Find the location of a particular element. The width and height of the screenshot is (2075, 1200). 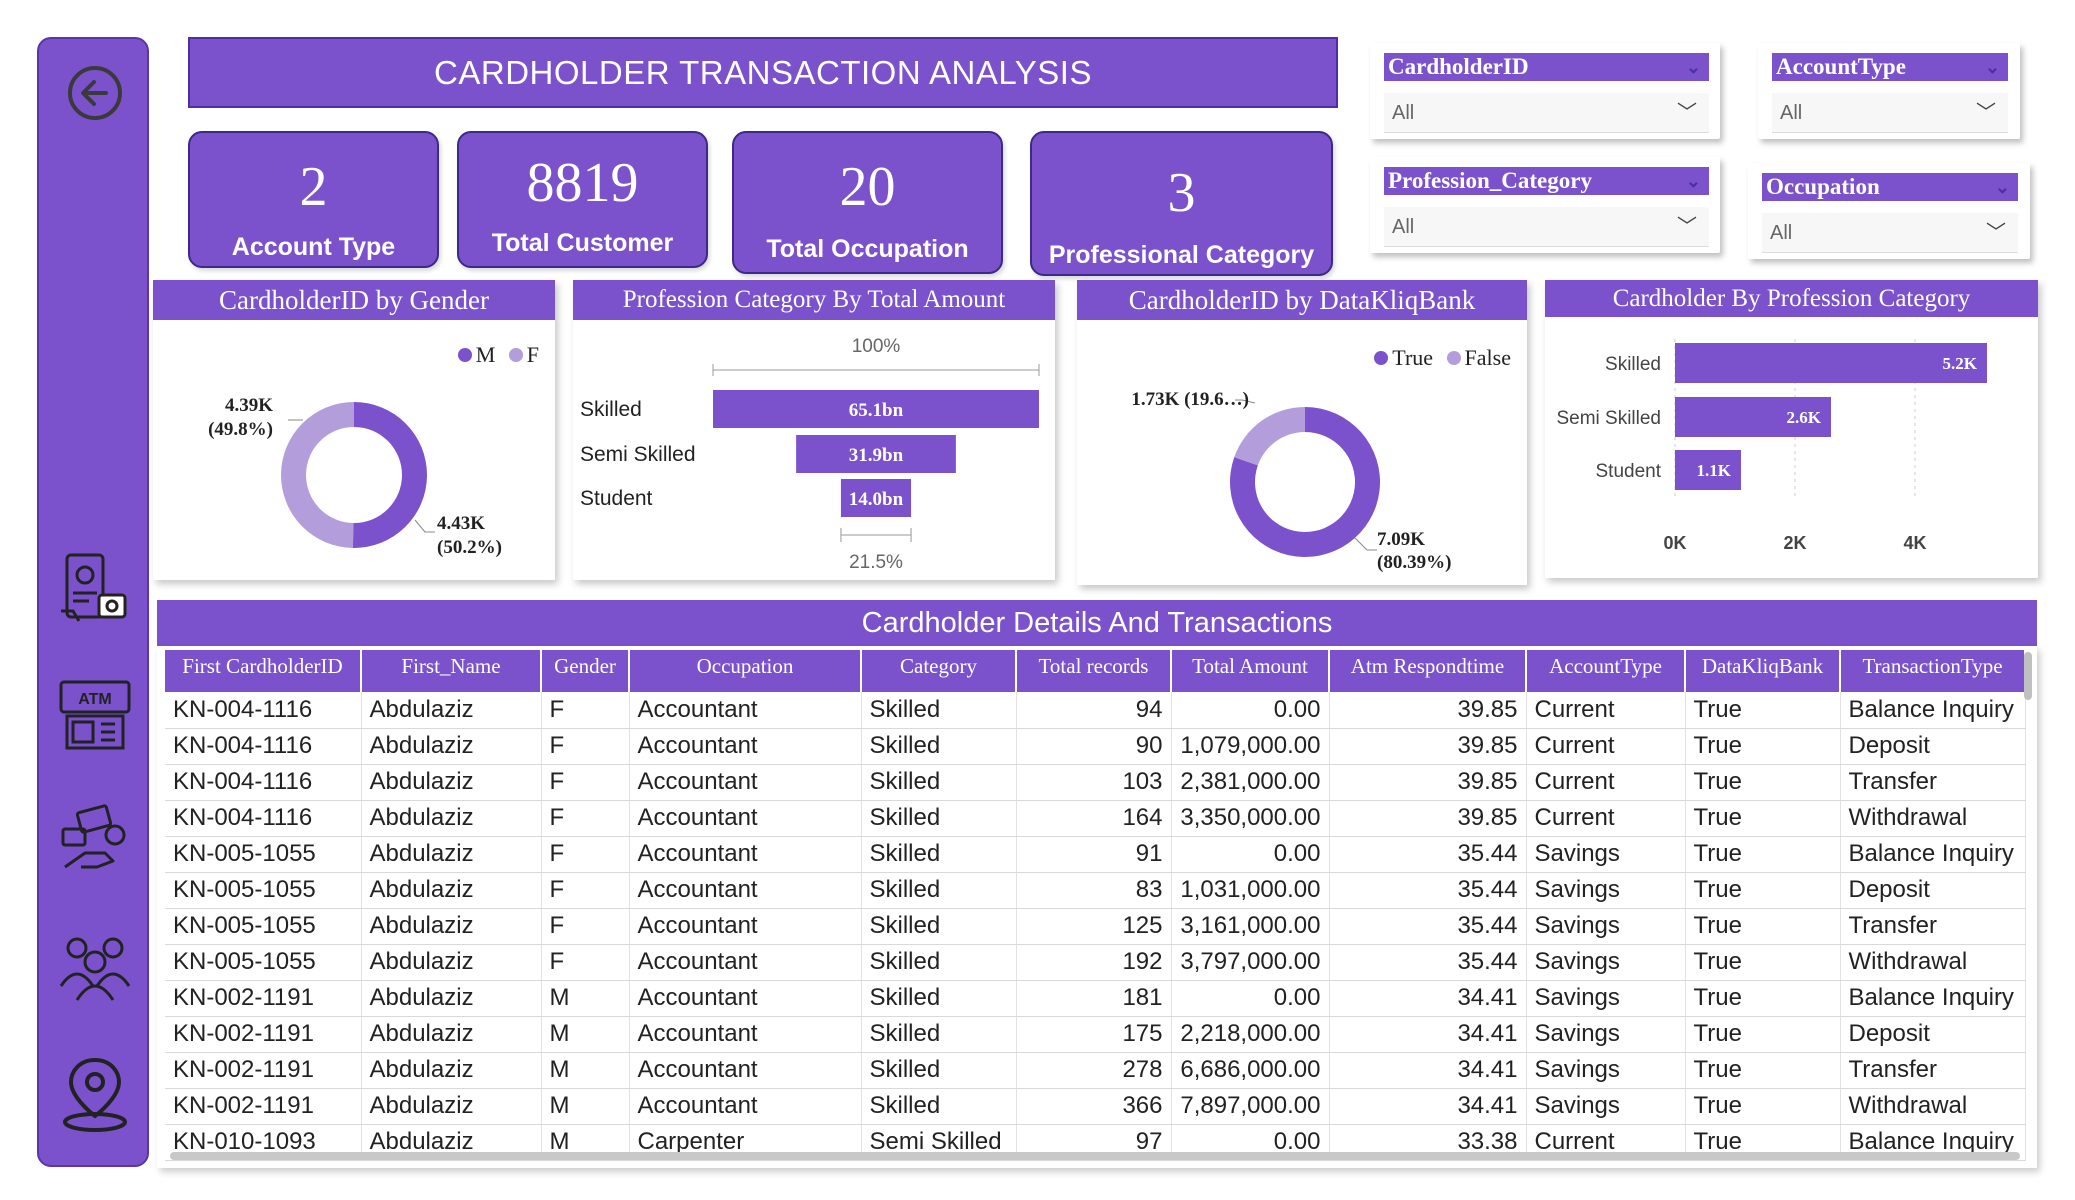

table-cell: Deposit is located at coordinates (1933, 1034).